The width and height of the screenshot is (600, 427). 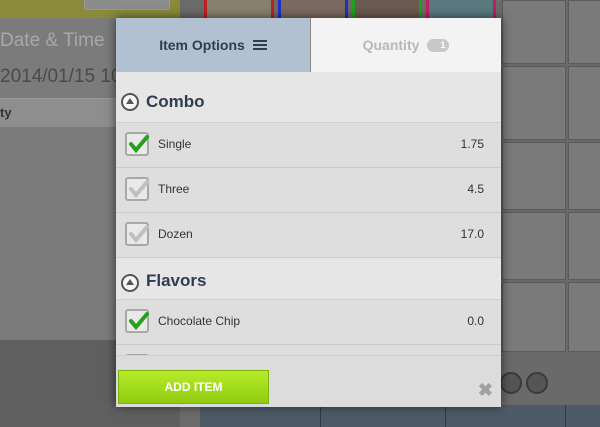 What do you see at coordinates (193, 387) in the screenshot?
I see `add-item-button: ADD ITEM` at bounding box center [193, 387].